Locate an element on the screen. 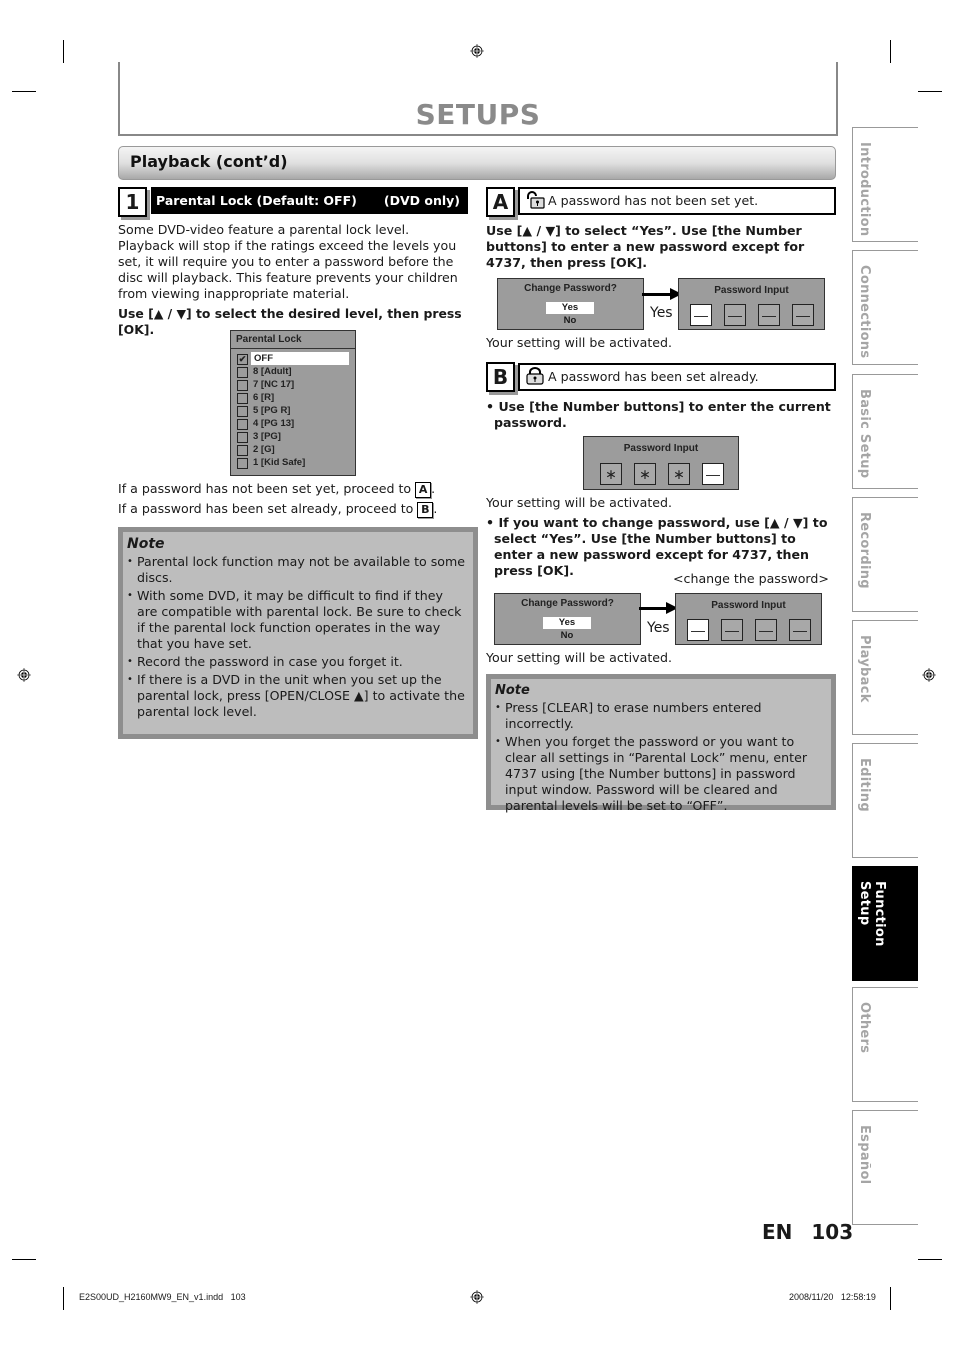  step-number: 1 is located at coordinates (132, 202).